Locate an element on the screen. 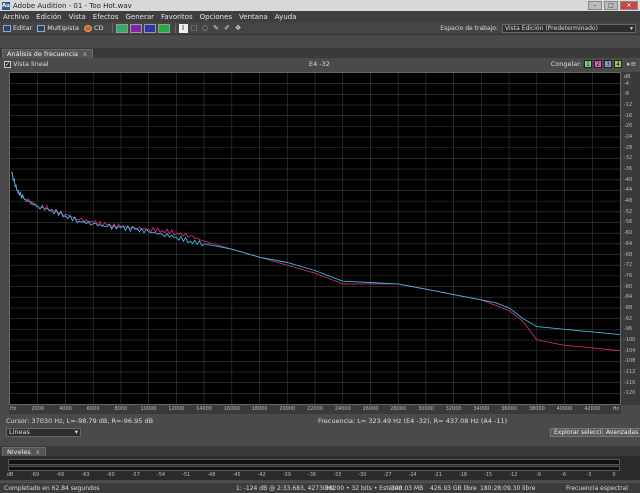  multipista-button: Multipista is located at coordinates (58, 28).